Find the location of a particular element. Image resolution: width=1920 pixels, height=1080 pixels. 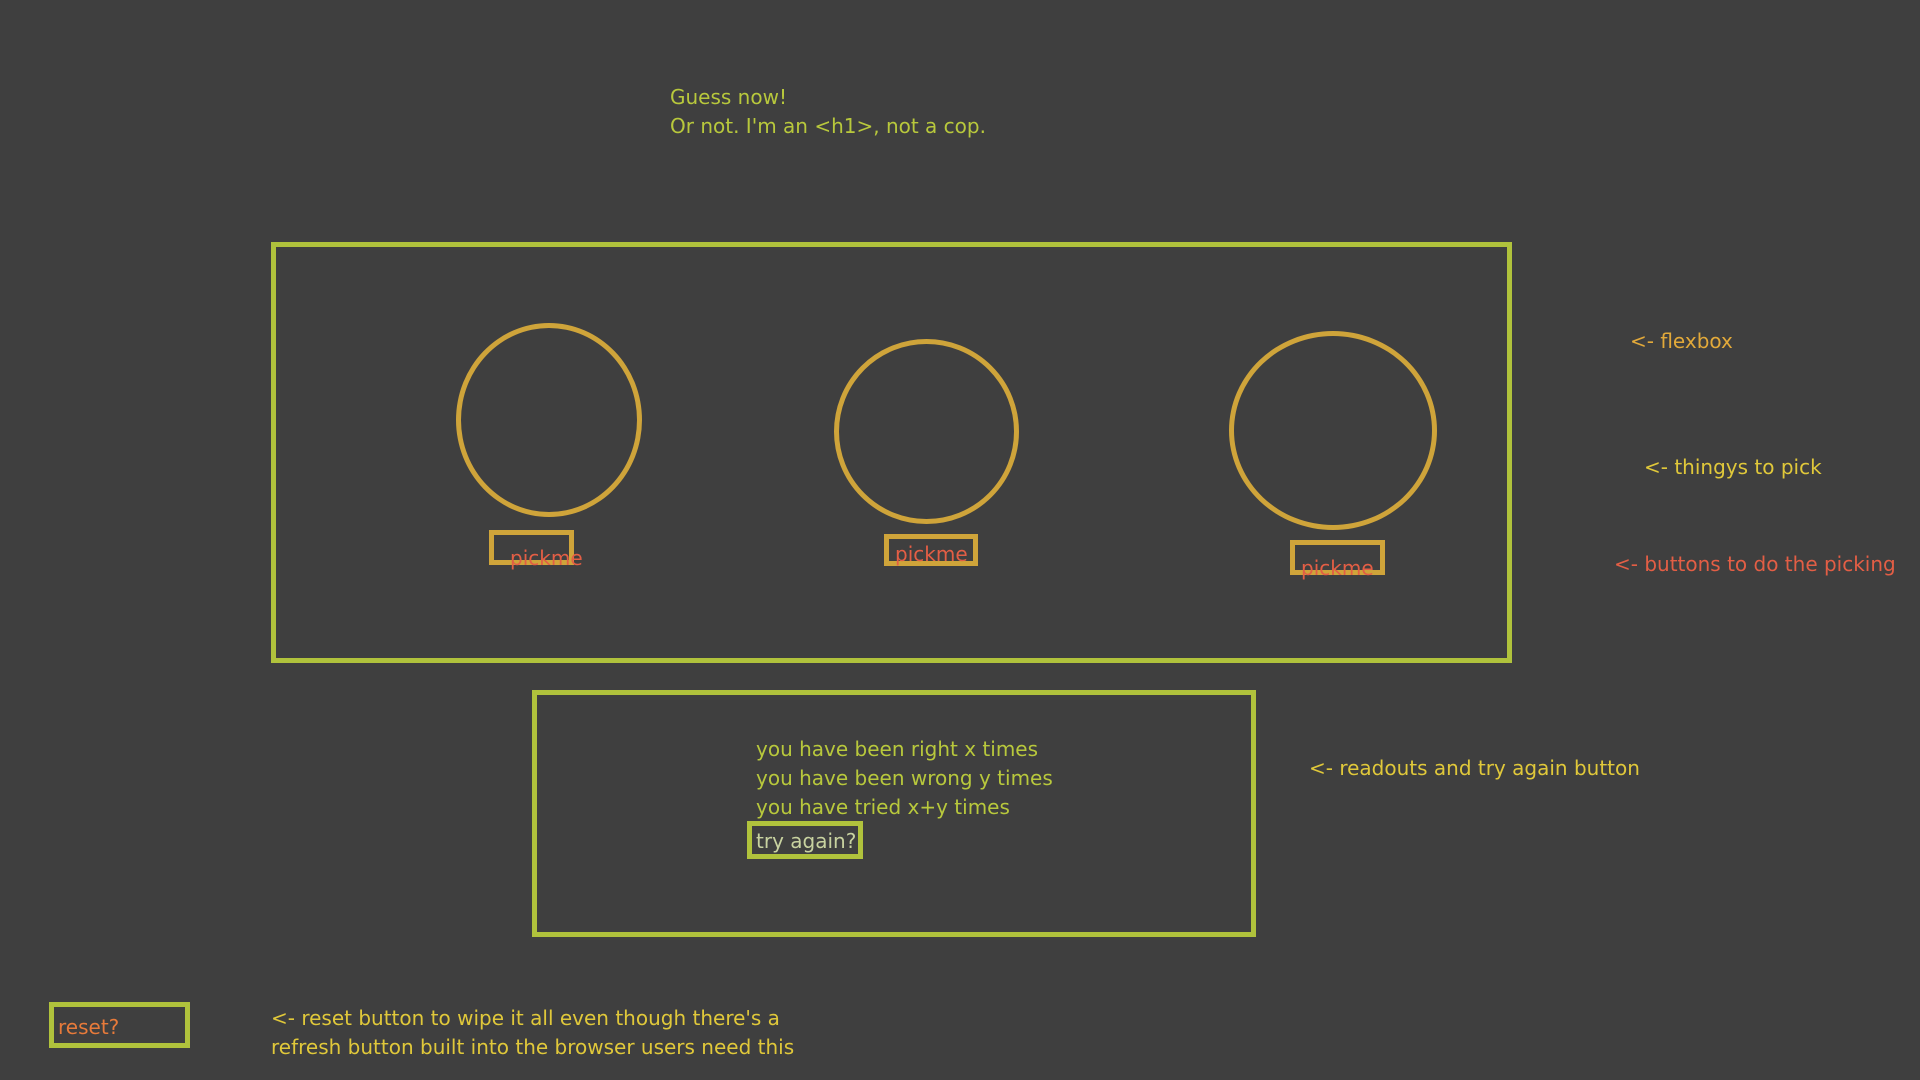

pickme-button-2-label: pickme is located at coordinates (931, 554).